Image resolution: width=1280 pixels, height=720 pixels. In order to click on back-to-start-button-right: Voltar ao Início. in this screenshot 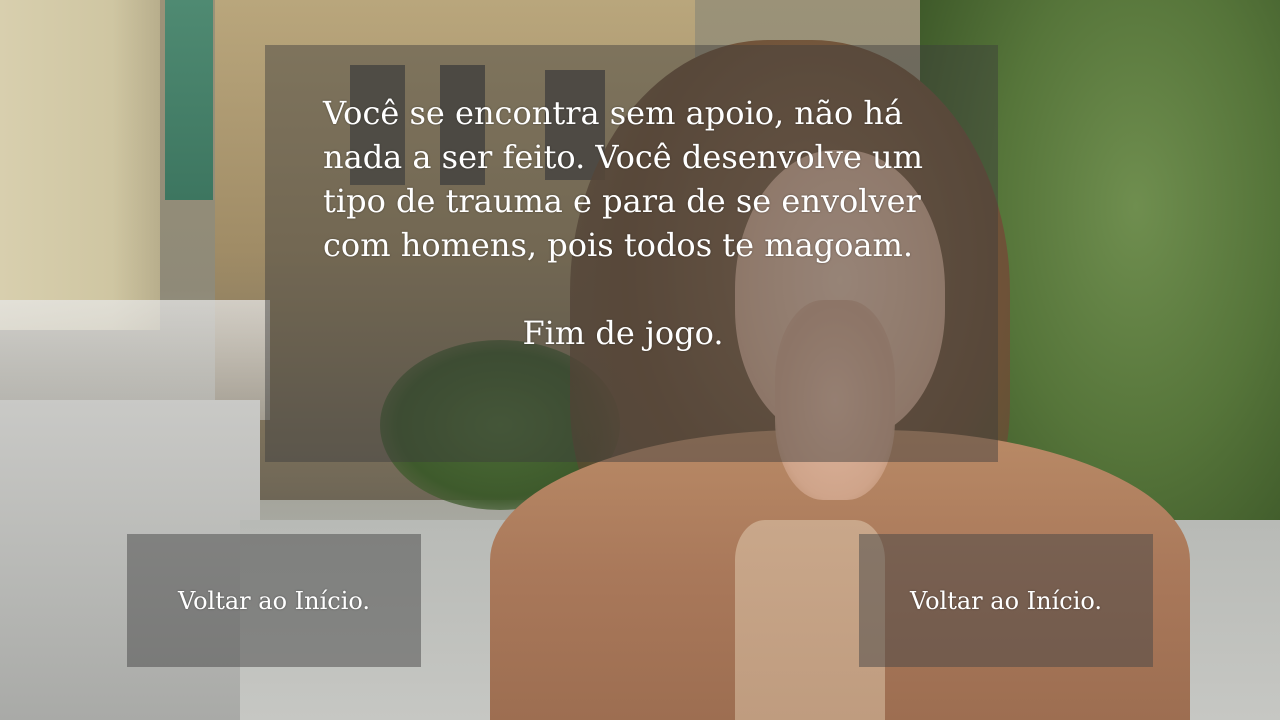, I will do `click(1006, 600)`.